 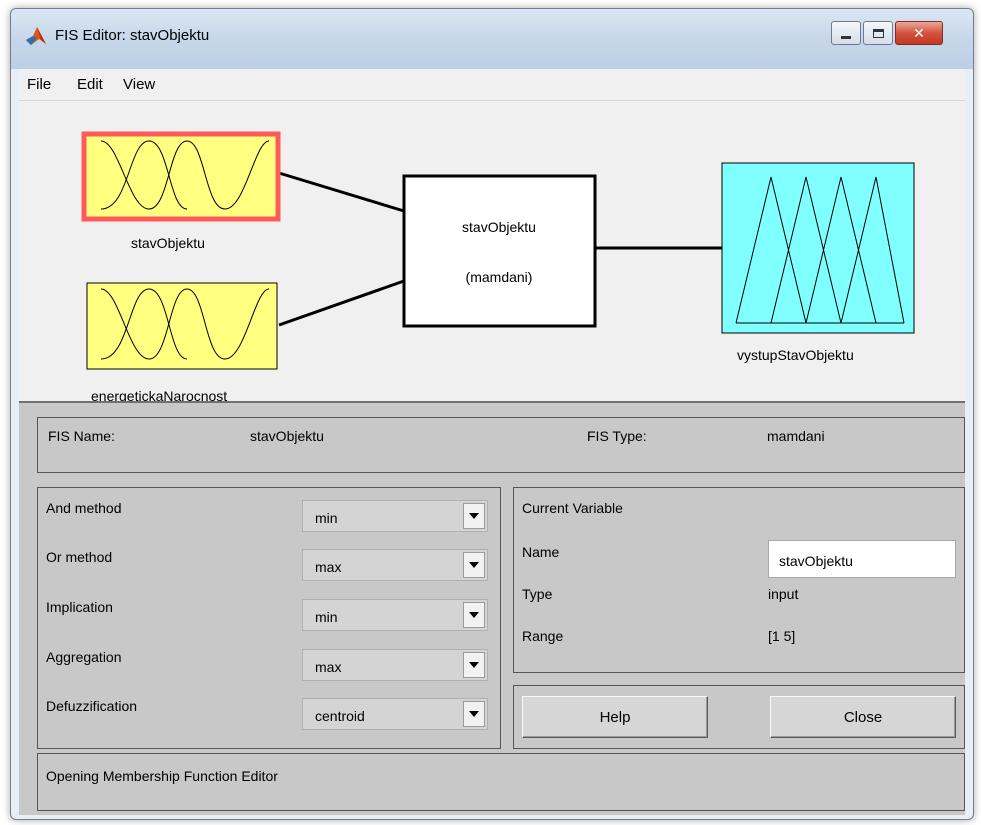 I want to click on variable-range-value: [1 5], so click(x=782, y=636).